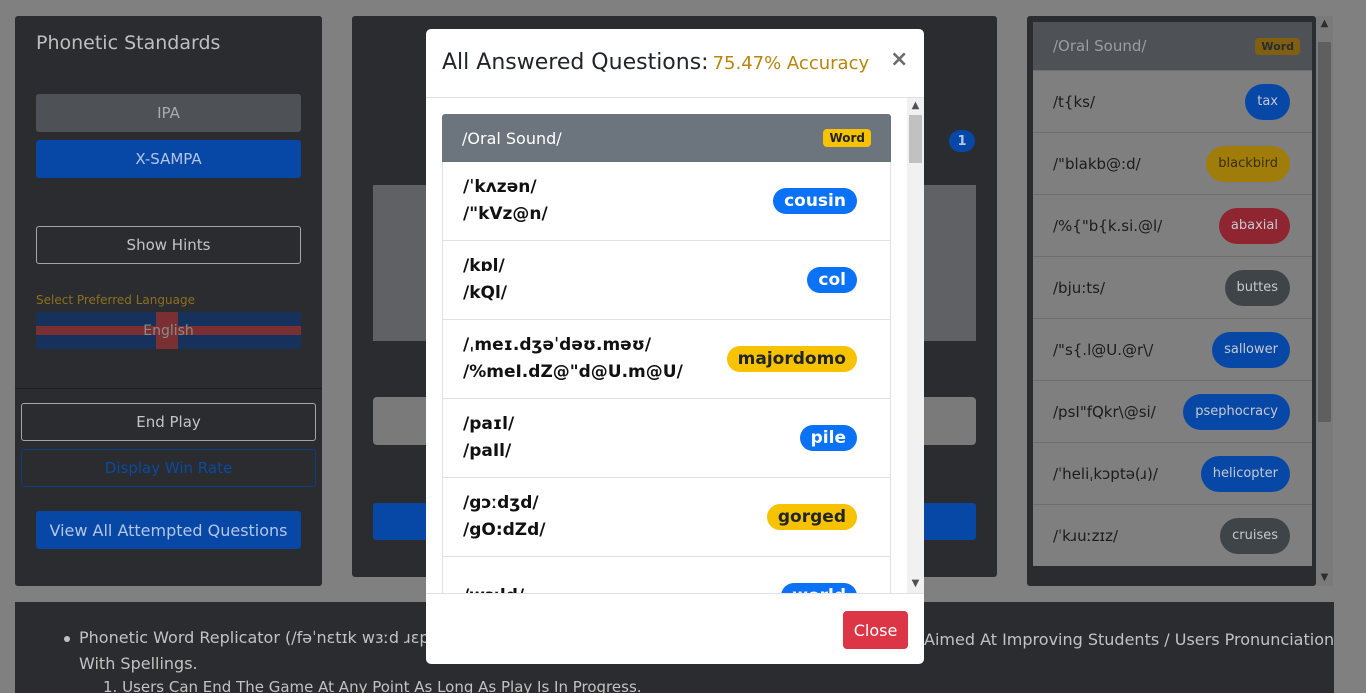 This screenshot has height=693, width=1366. Describe the element at coordinates (1097, 163) in the screenshot. I see `oral-sound: /"blakb@:d/` at that location.